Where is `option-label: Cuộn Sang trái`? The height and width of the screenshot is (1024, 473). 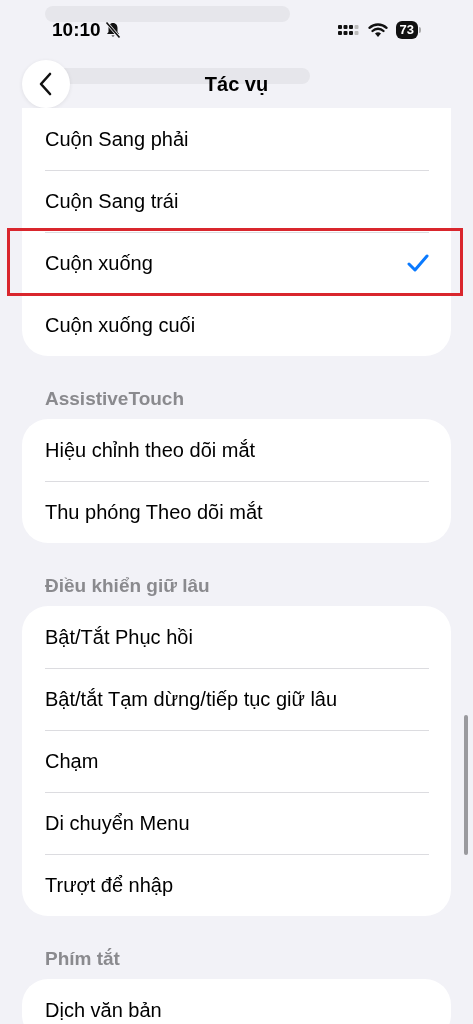 option-label: Cuộn Sang trái is located at coordinates (112, 201).